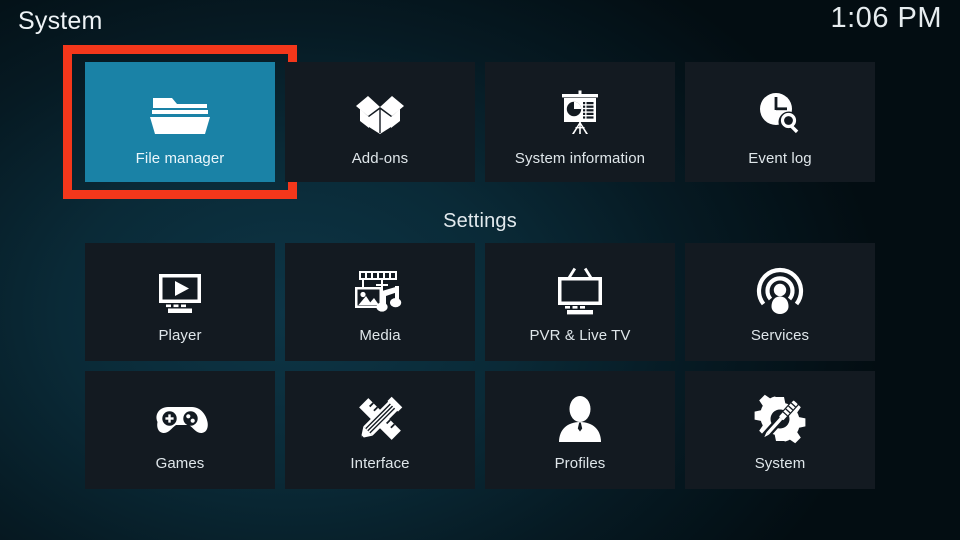 The width and height of the screenshot is (960, 540). I want to click on tile-label: System information, so click(580, 158).